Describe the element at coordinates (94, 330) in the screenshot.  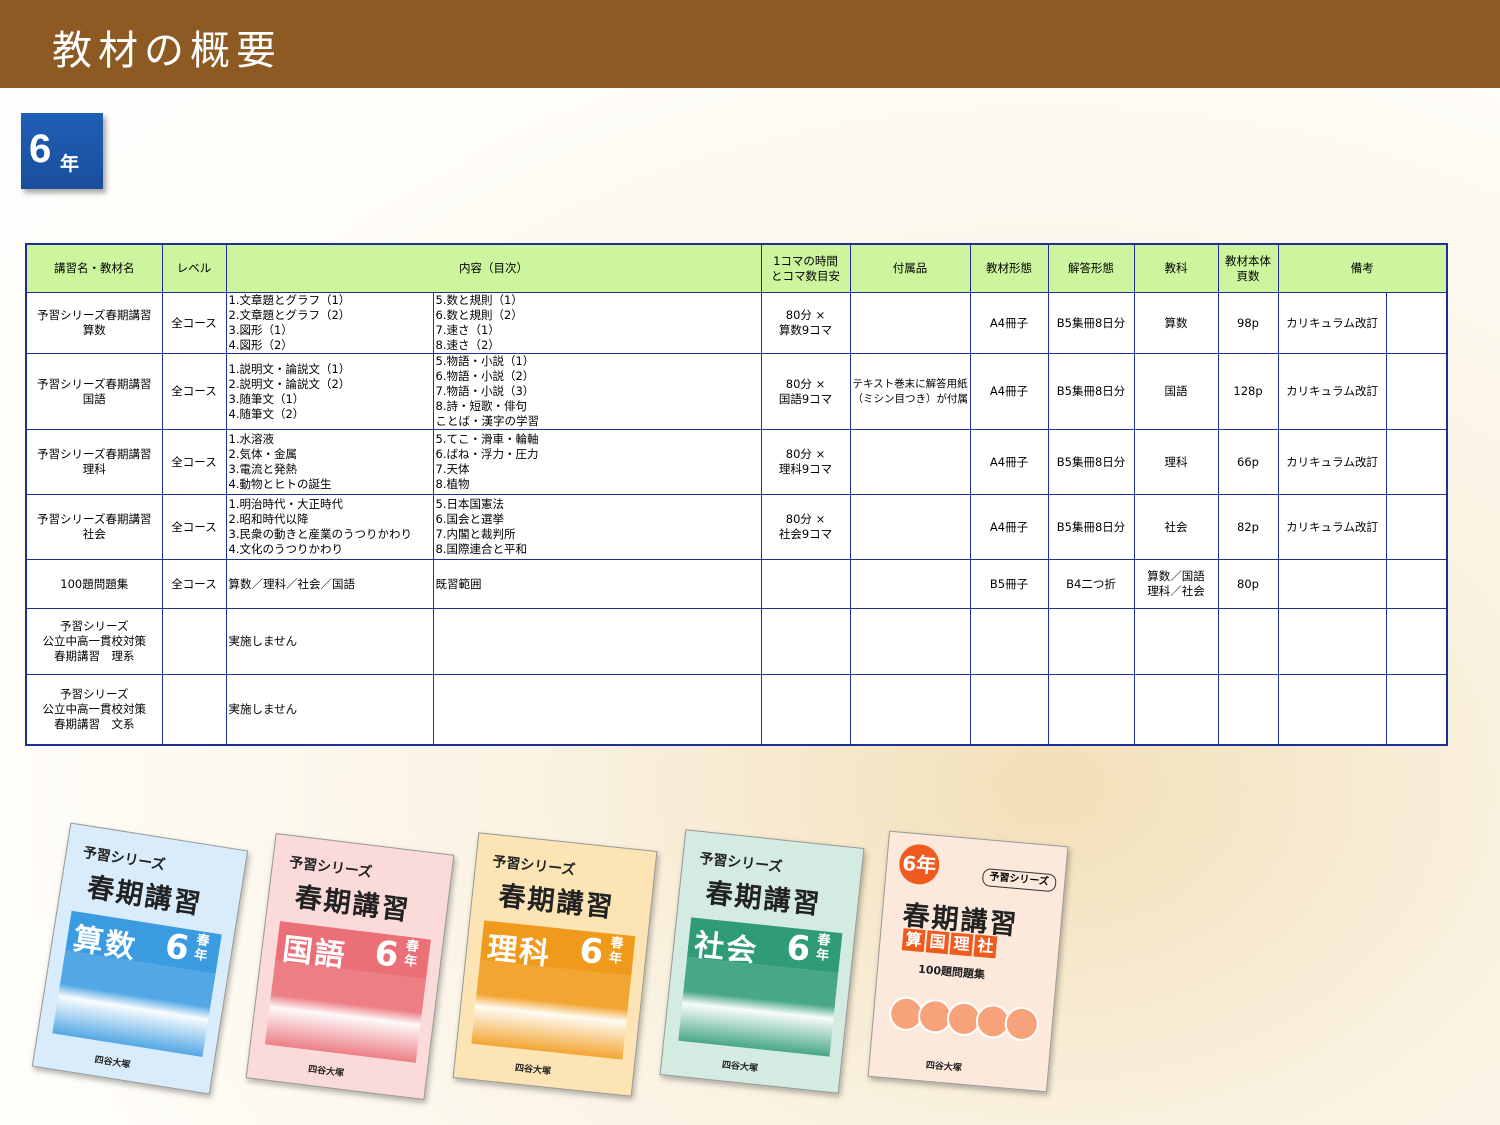
I see `course-name-line: 算数` at that location.